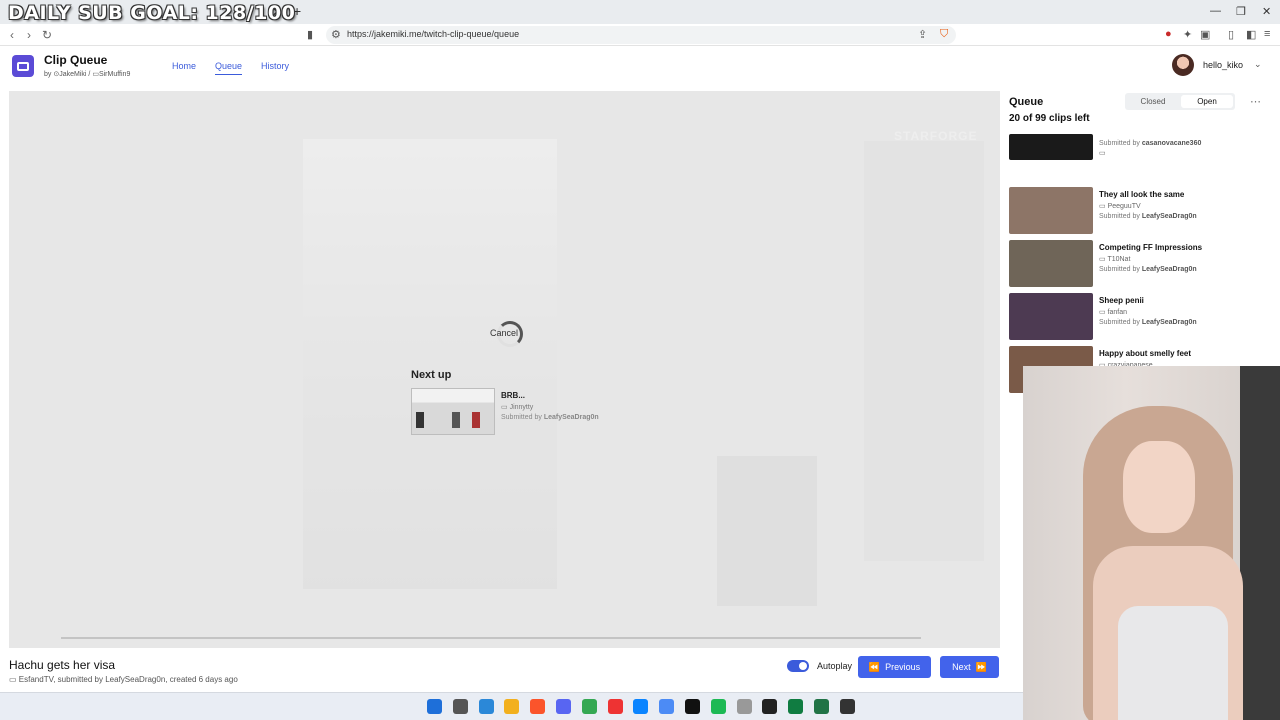 The height and width of the screenshot is (720, 1280). I want to click on reload-icon: ↻, so click(47, 35).